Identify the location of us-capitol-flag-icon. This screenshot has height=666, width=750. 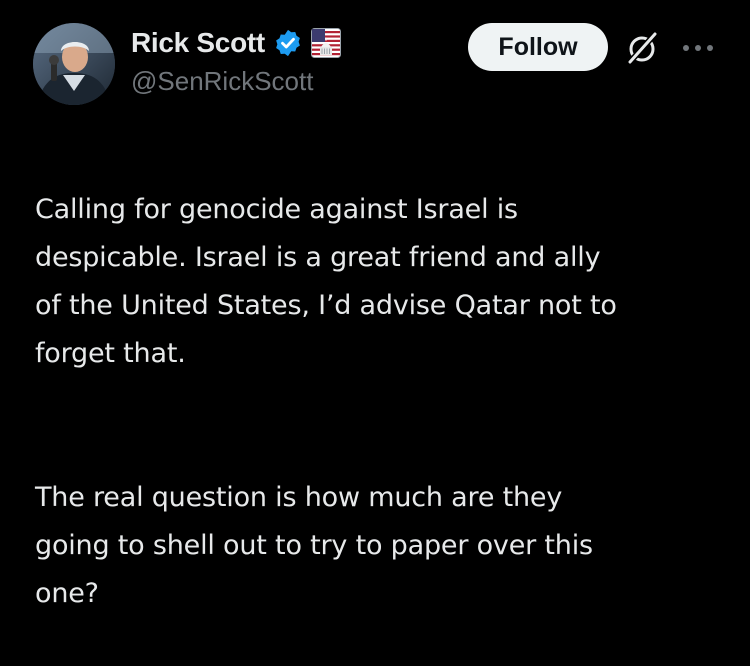
(325, 43).